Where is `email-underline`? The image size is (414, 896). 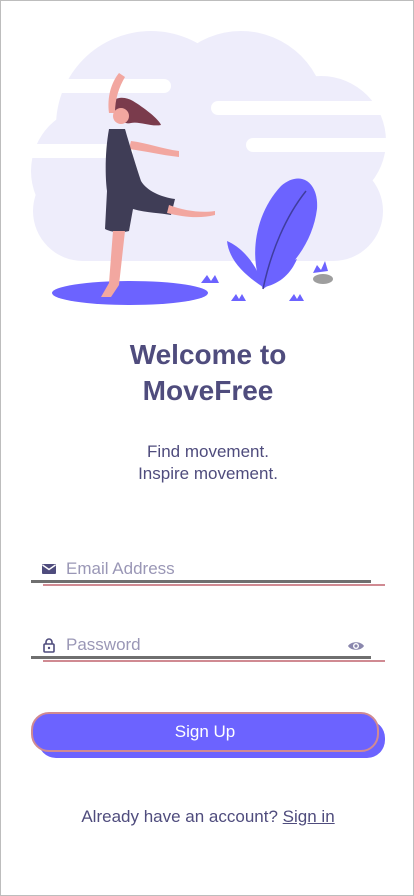
email-underline is located at coordinates (201, 581).